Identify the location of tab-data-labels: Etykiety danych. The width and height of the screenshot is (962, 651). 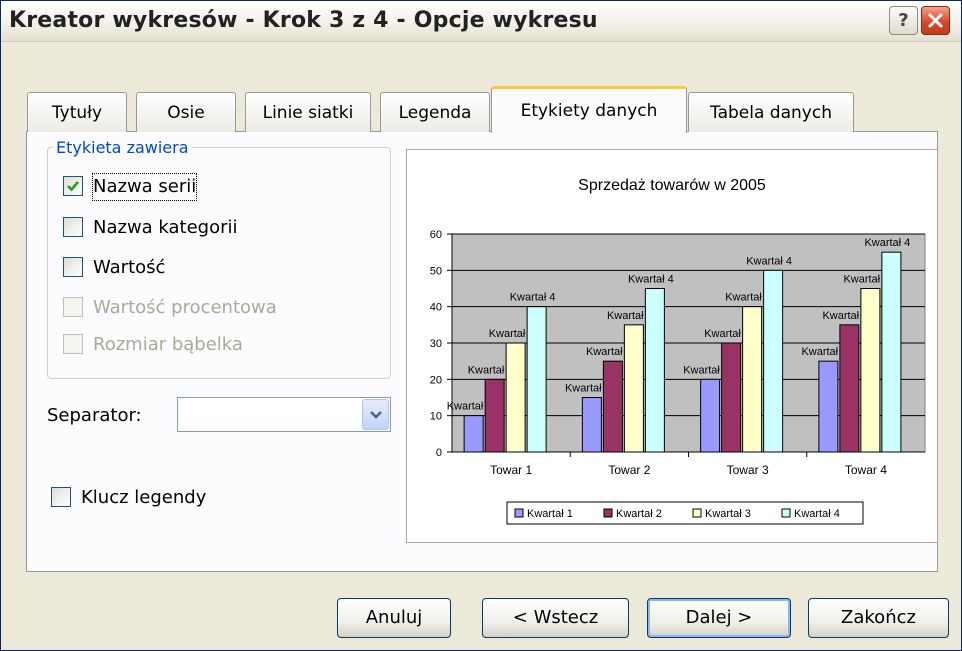
(589, 109).